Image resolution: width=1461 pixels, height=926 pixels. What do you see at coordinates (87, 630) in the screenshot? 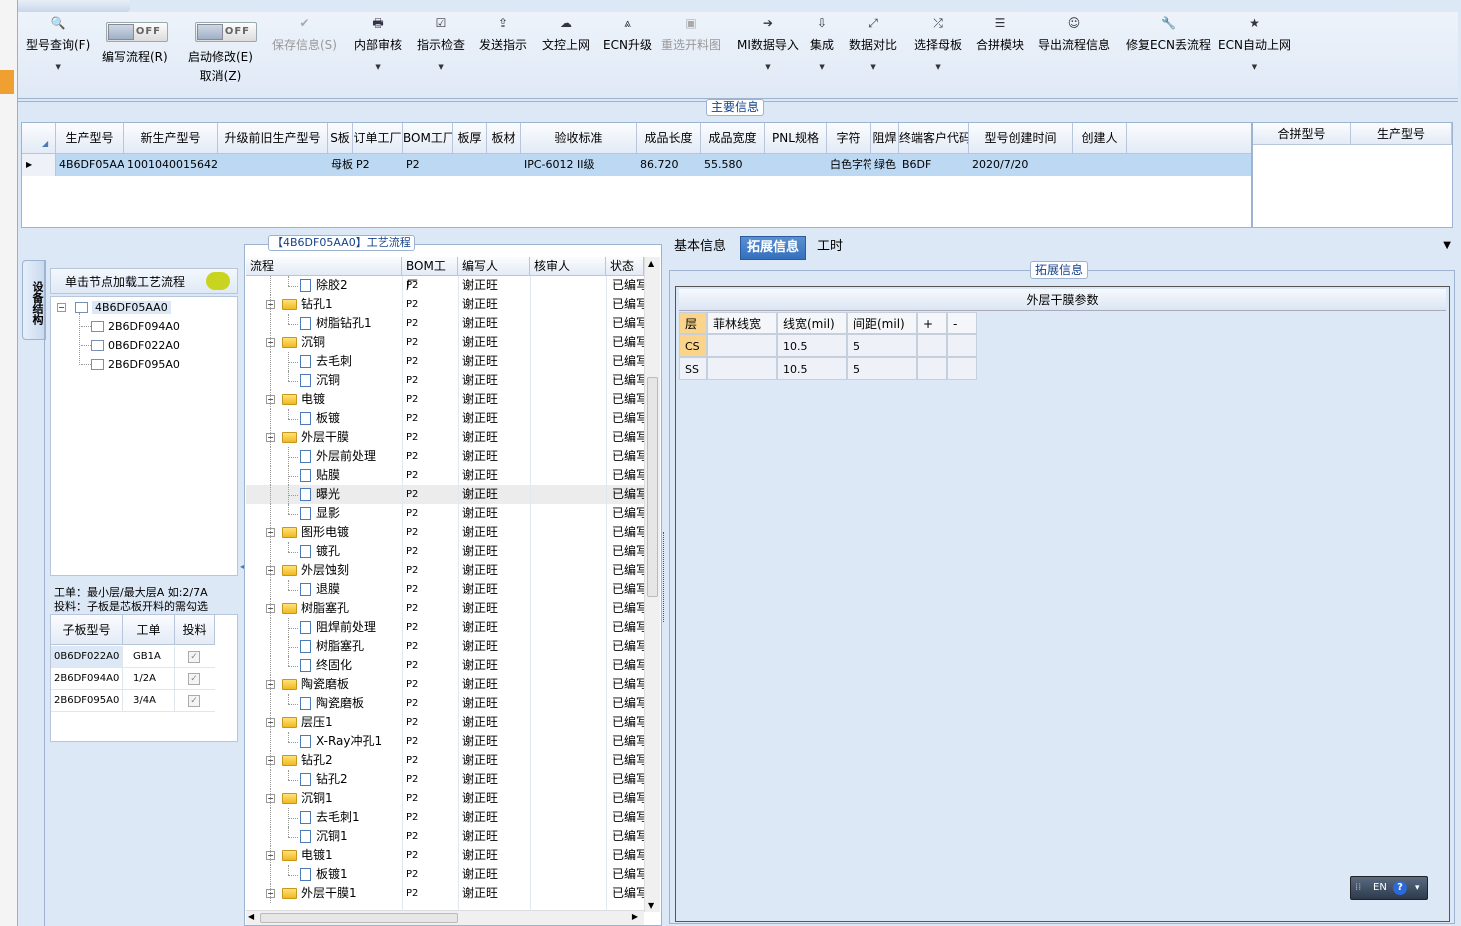
I see `sub-col-header: 子板型号` at bounding box center [87, 630].